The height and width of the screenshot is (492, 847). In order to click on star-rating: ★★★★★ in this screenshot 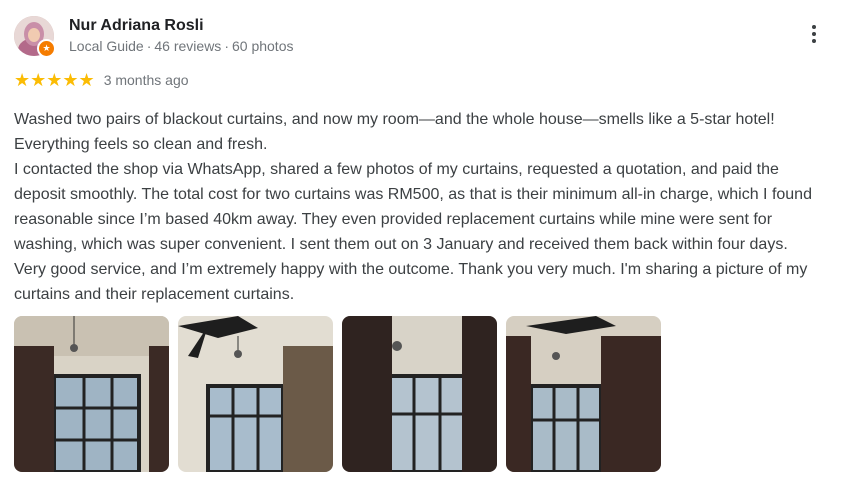, I will do `click(54, 79)`.